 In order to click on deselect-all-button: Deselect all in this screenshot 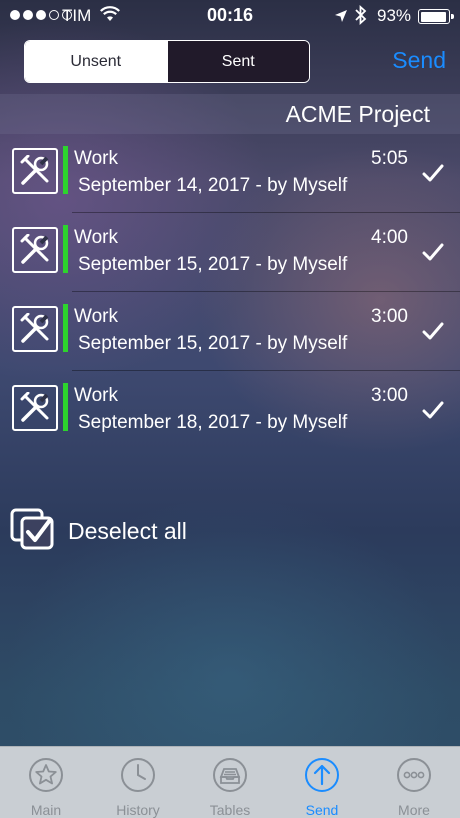, I will do `click(98, 531)`.